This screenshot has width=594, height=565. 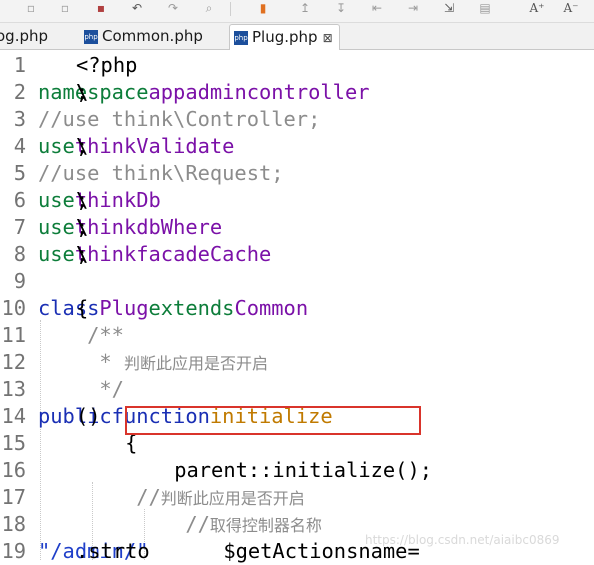 I want to click on code-text: /**, so click(x=81, y=335).